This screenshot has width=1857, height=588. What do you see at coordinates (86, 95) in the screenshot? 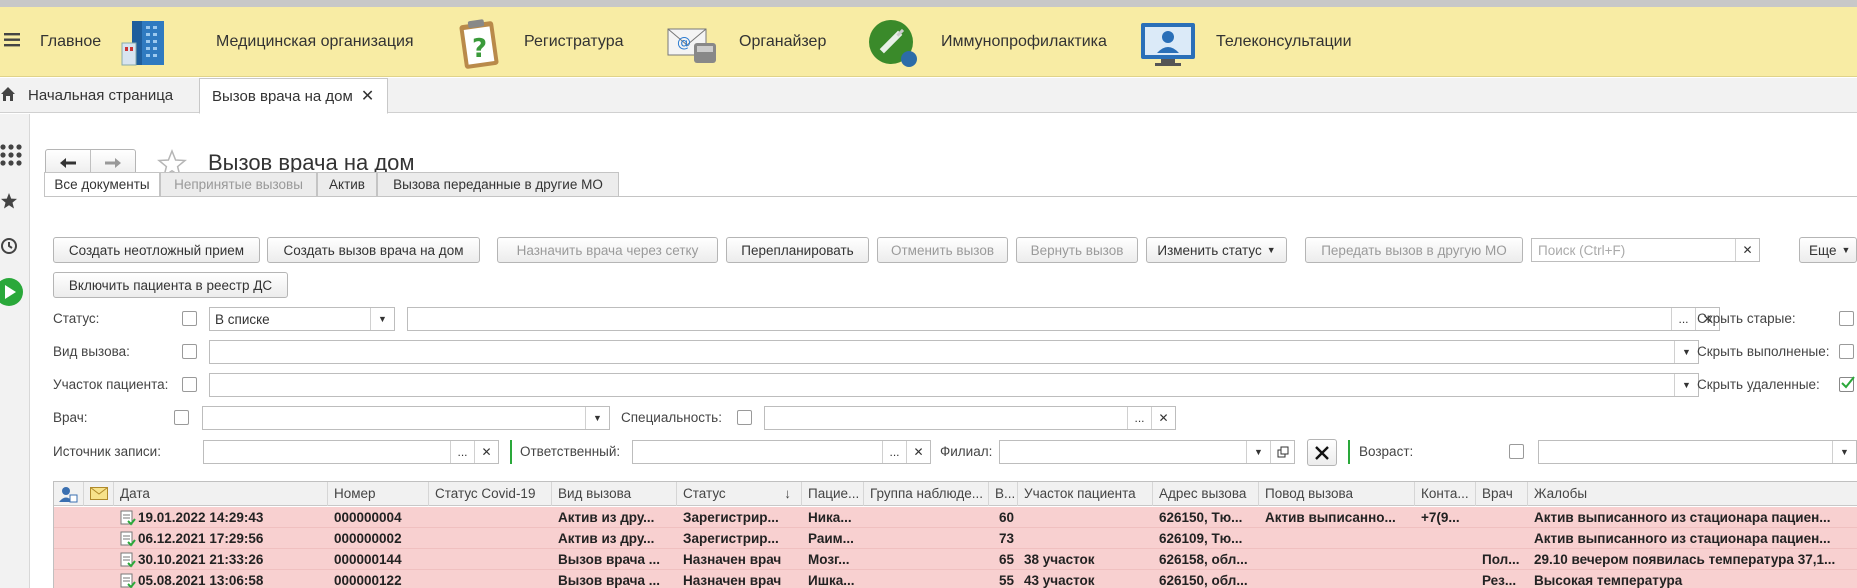
I see `tab-home-page: Начальная страница` at bounding box center [86, 95].